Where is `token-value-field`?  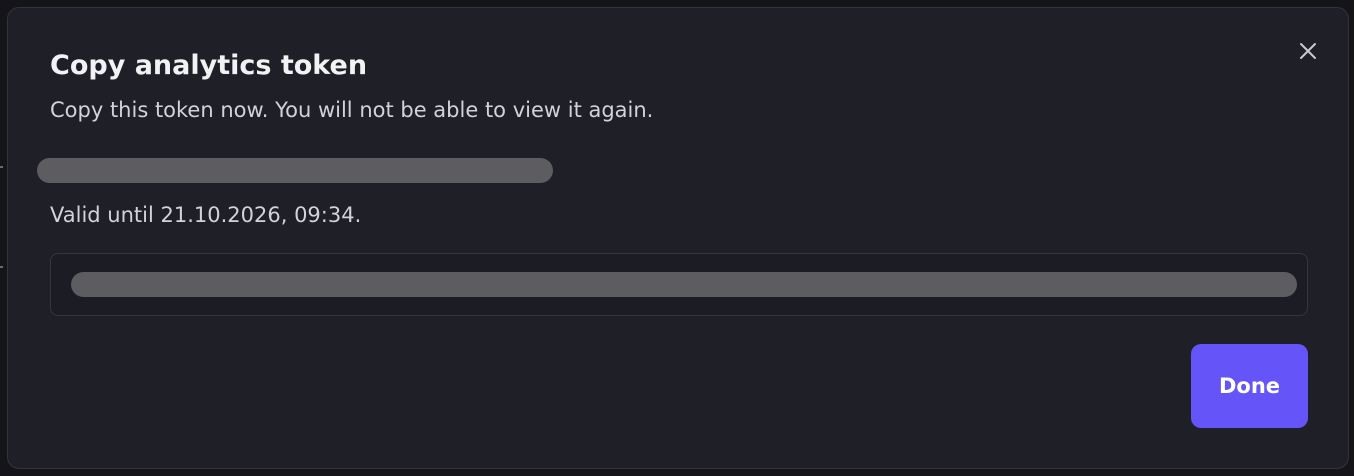
token-value-field is located at coordinates (679, 284).